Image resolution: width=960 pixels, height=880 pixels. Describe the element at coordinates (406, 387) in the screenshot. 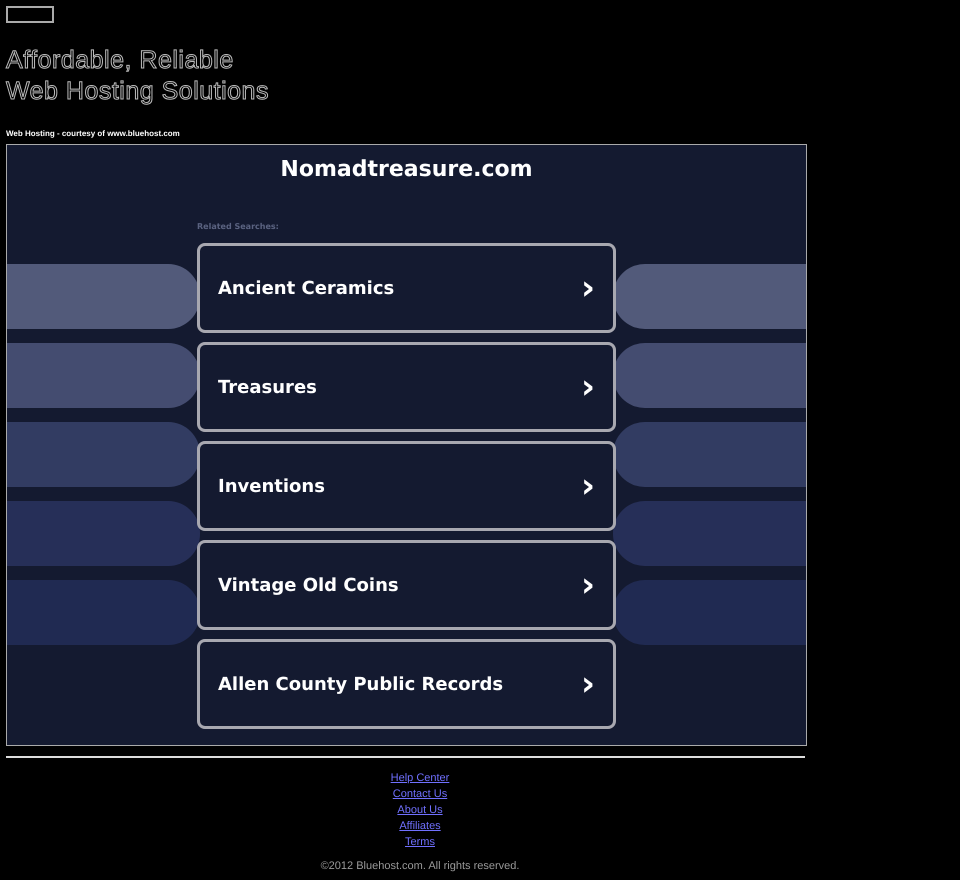

I see `related-search-link: Treasures ›` at that location.